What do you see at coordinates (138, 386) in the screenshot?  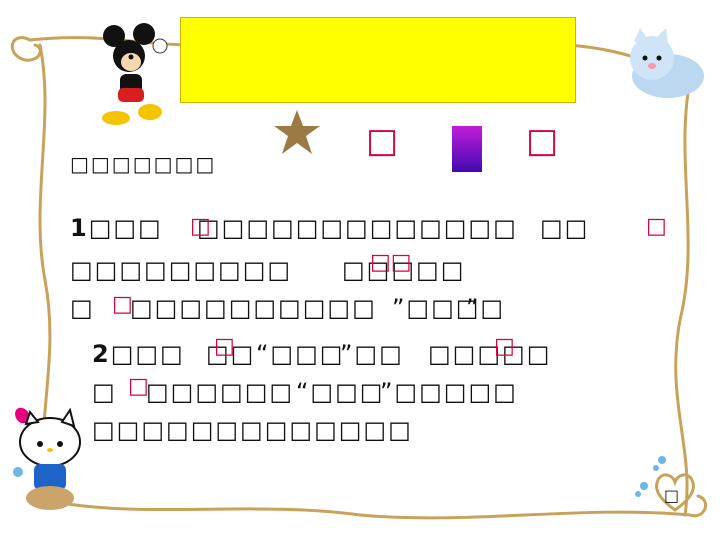 I see `annotation-7: □` at bounding box center [138, 386].